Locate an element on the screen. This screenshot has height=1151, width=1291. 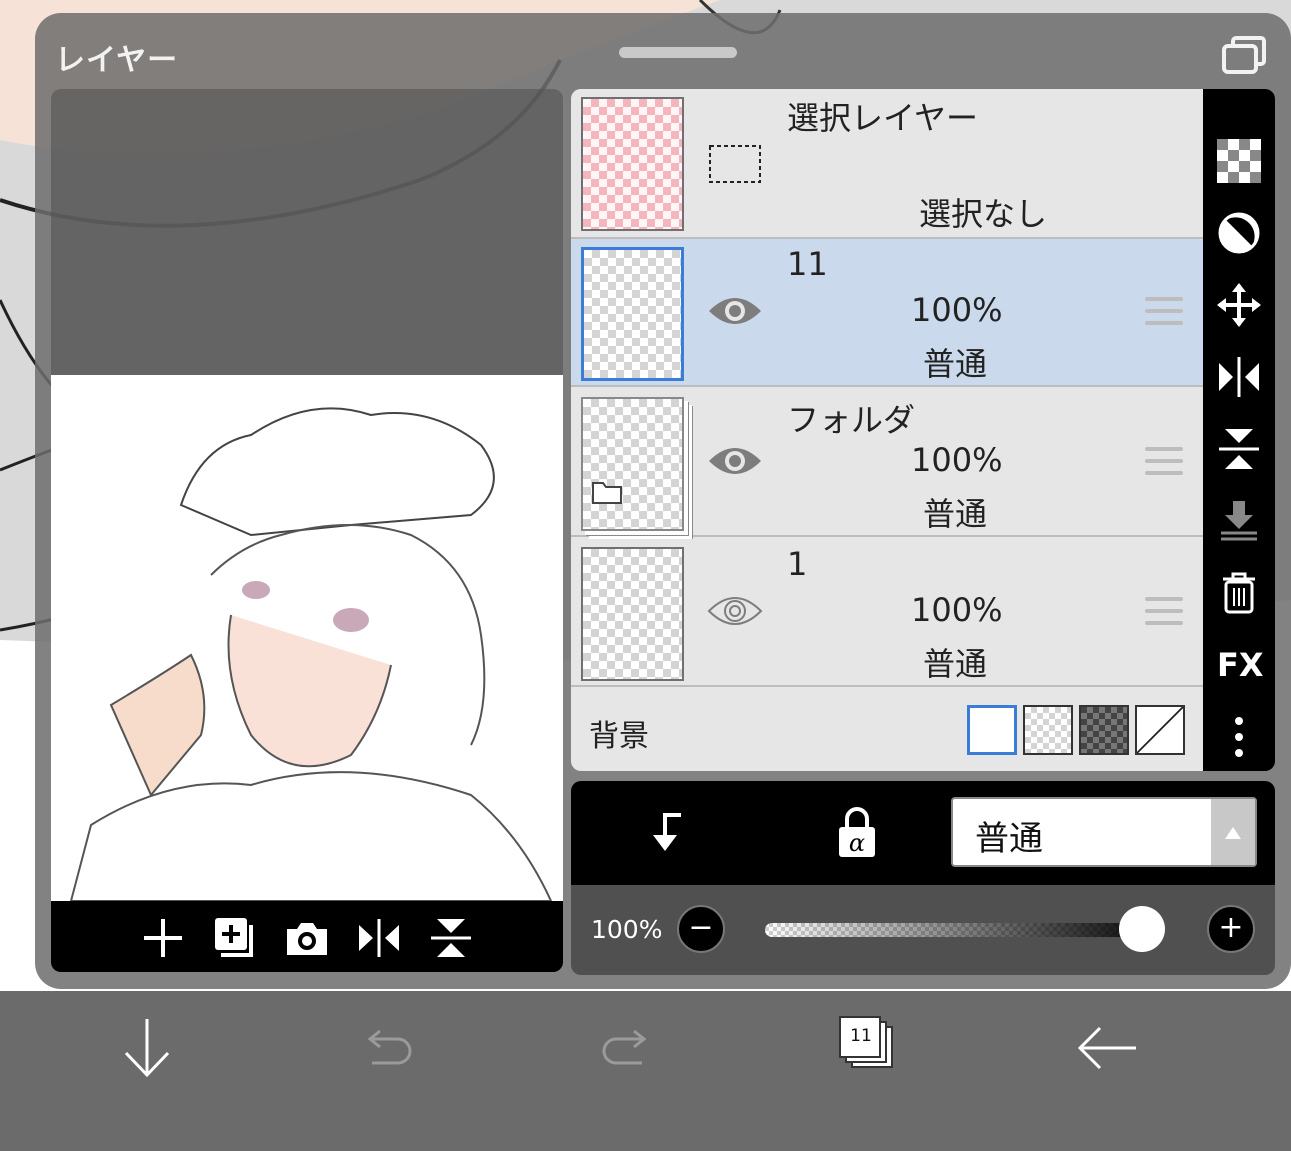
panel-title: レイヤー is located at coordinates (117, 60).